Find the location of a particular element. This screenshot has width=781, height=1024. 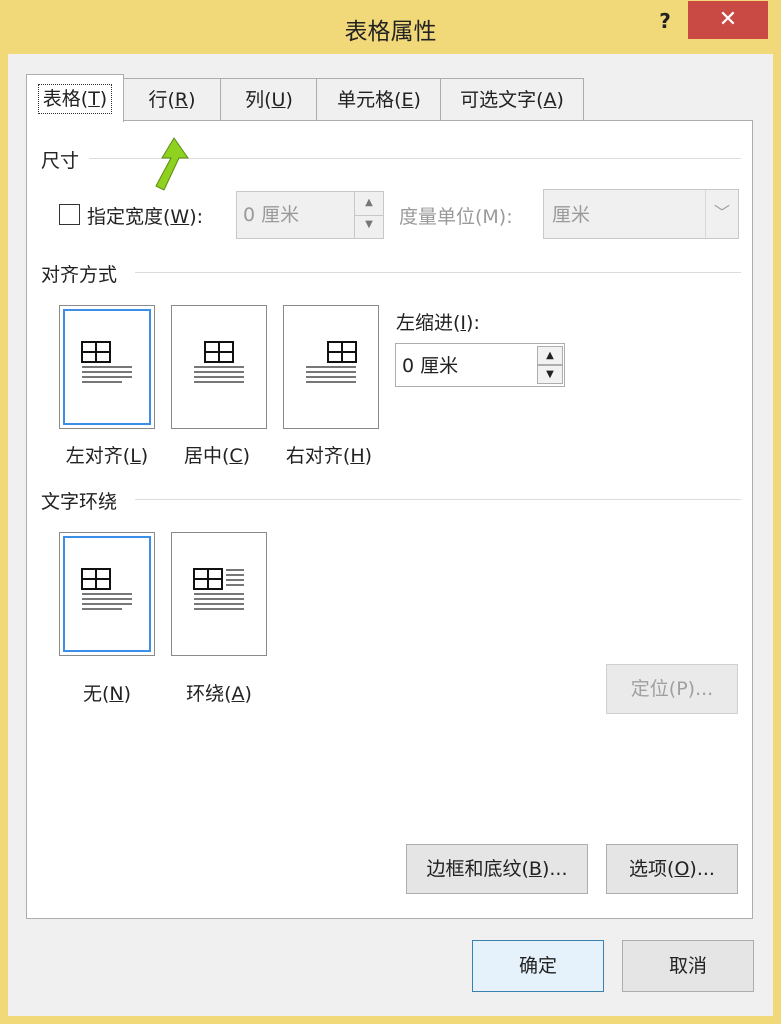

tab-column-label: 列( is located at coordinates (258, 100).